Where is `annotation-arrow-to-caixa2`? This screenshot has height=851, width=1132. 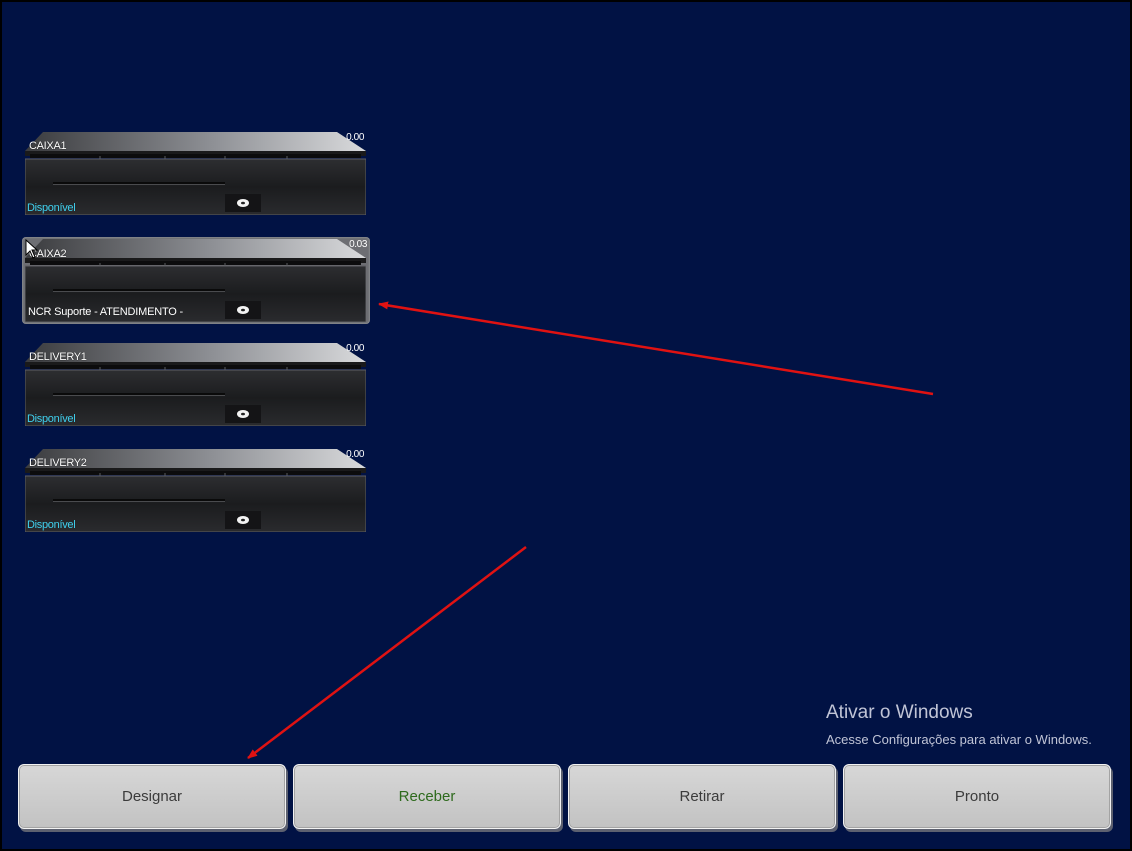 annotation-arrow-to-caixa2 is located at coordinates (656, 348).